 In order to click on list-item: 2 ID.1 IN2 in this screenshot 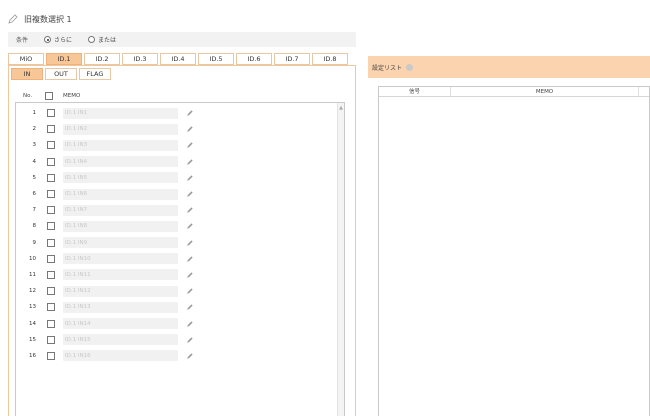, I will do `click(176, 129)`.